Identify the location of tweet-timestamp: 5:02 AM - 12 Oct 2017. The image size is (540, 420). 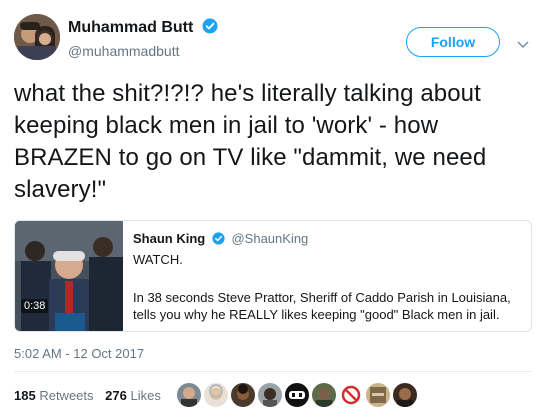
(79, 353).